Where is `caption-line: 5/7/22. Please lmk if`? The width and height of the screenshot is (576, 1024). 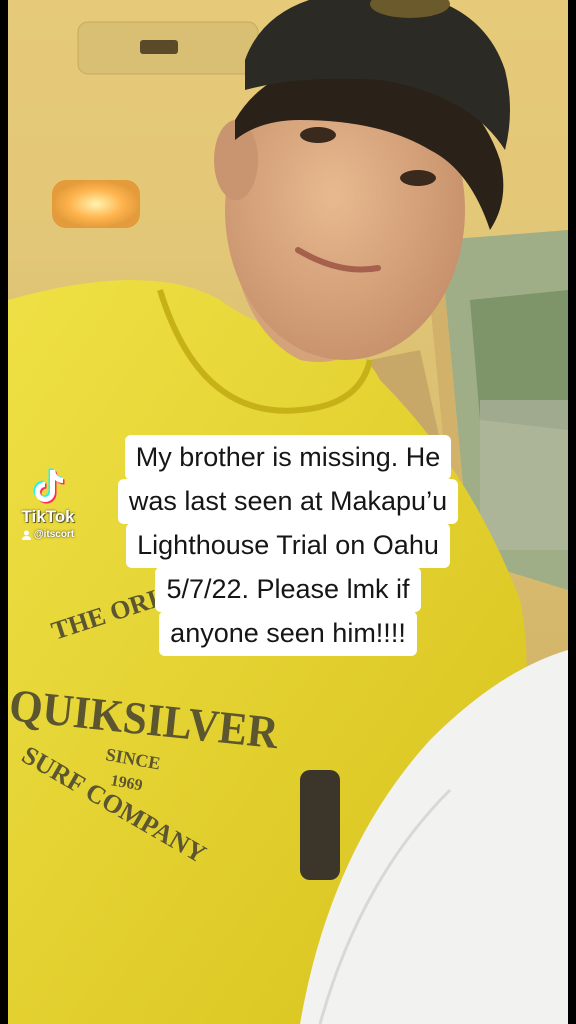 caption-line: 5/7/22. Please lmk if is located at coordinates (288, 589).